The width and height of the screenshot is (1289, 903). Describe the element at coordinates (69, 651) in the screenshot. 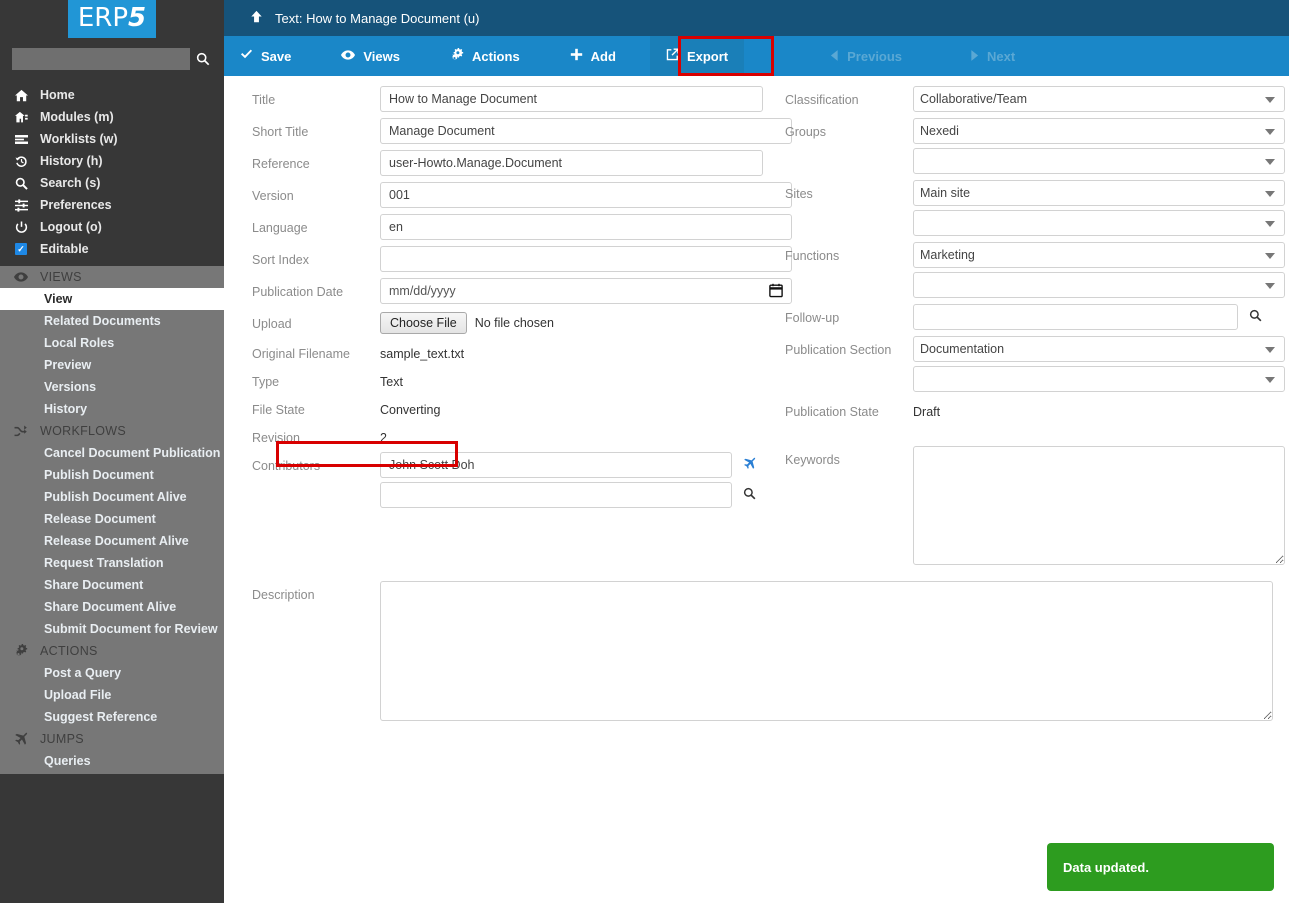

I see `sidebar-group-label: ACTIONS` at that location.